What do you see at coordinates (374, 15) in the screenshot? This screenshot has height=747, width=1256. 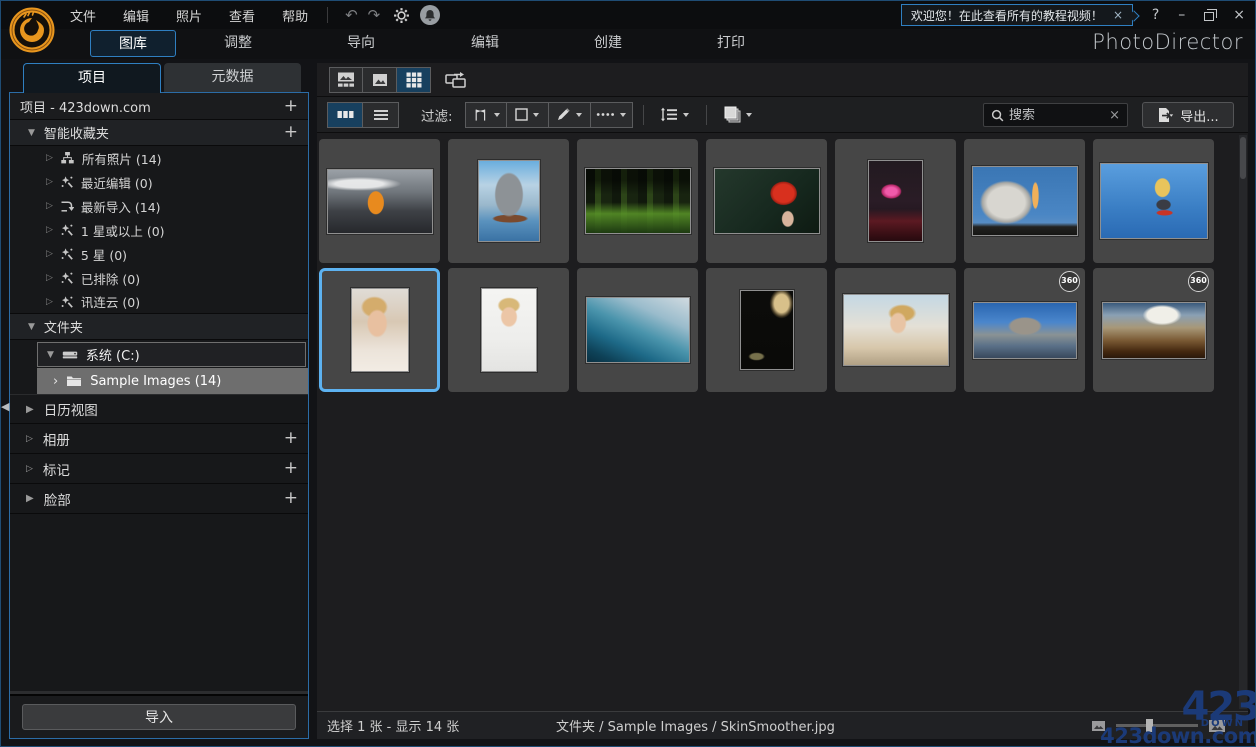 I see `redo-icon: ↷` at bounding box center [374, 15].